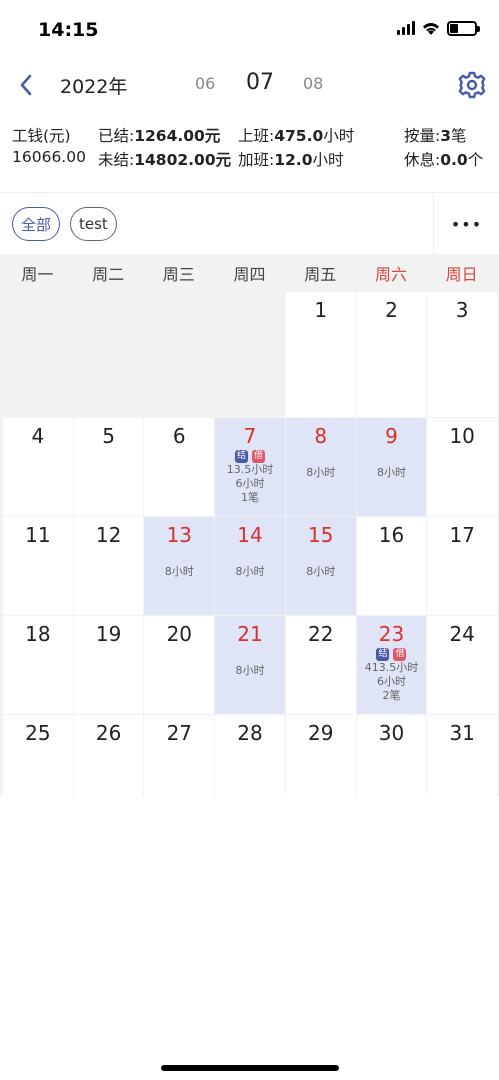 This screenshot has width=499, height=1080. Describe the element at coordinates (466, 224) in the screenshot. I see `more-button: •••` at that location.